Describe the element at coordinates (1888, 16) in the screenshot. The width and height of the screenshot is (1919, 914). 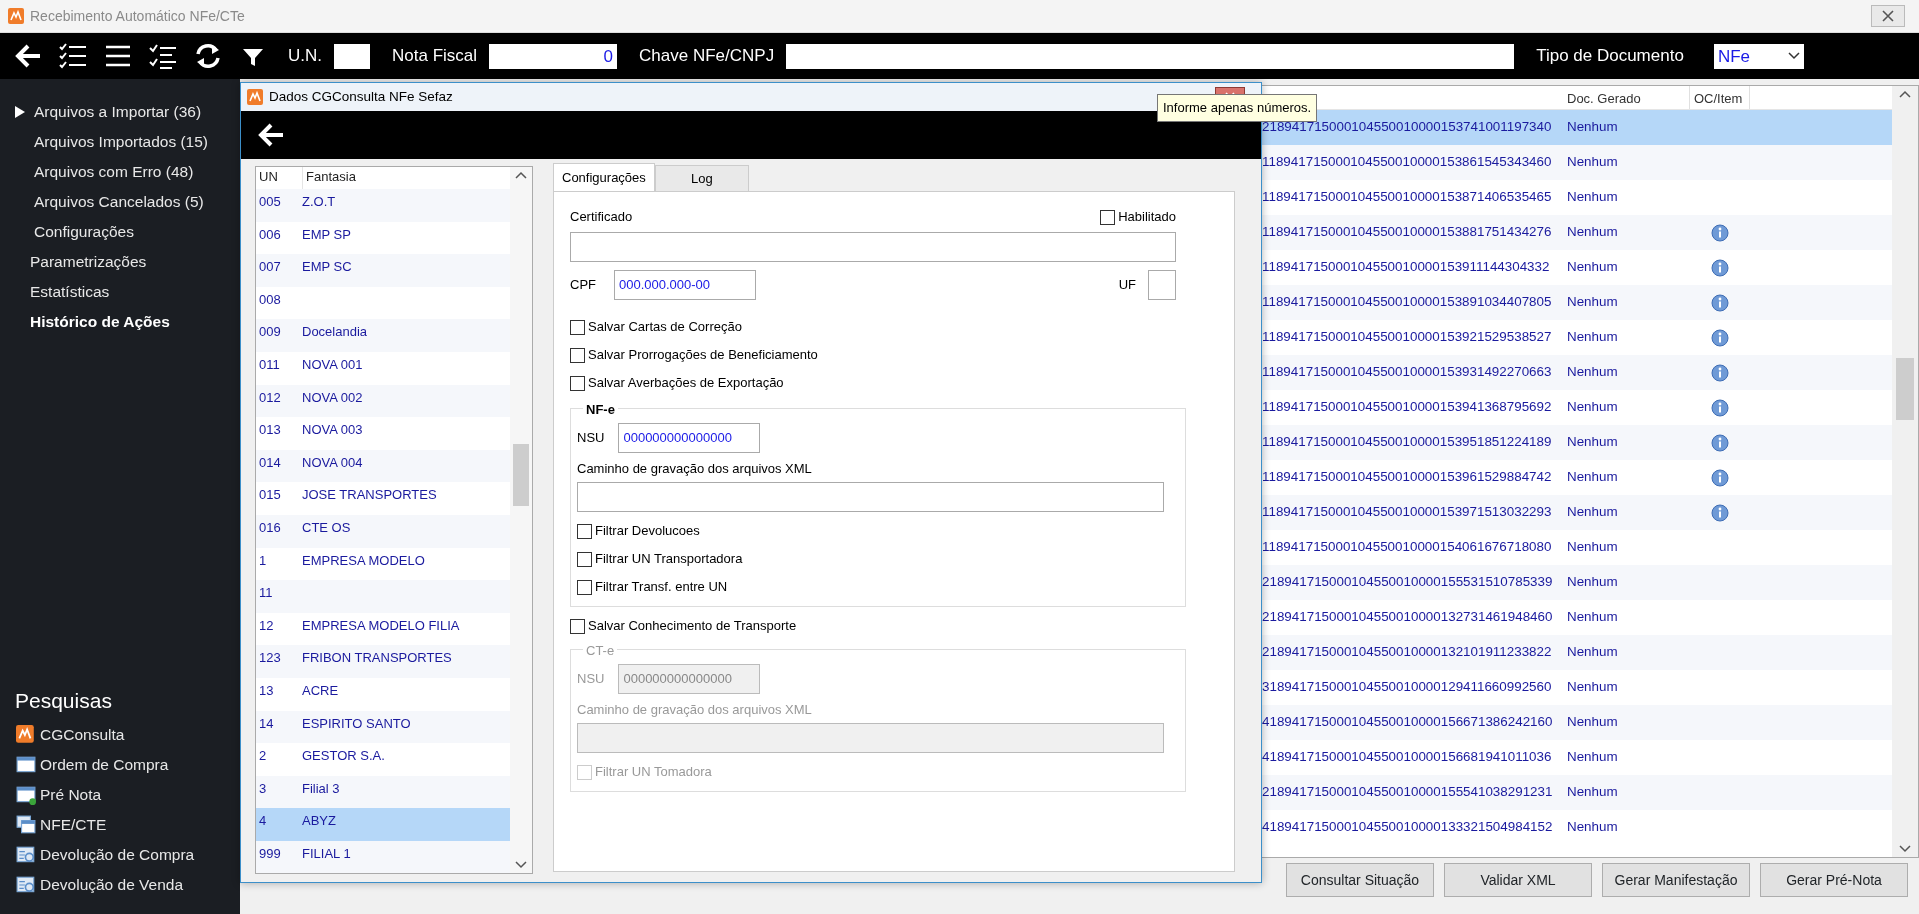
I see `close-button` at that location.